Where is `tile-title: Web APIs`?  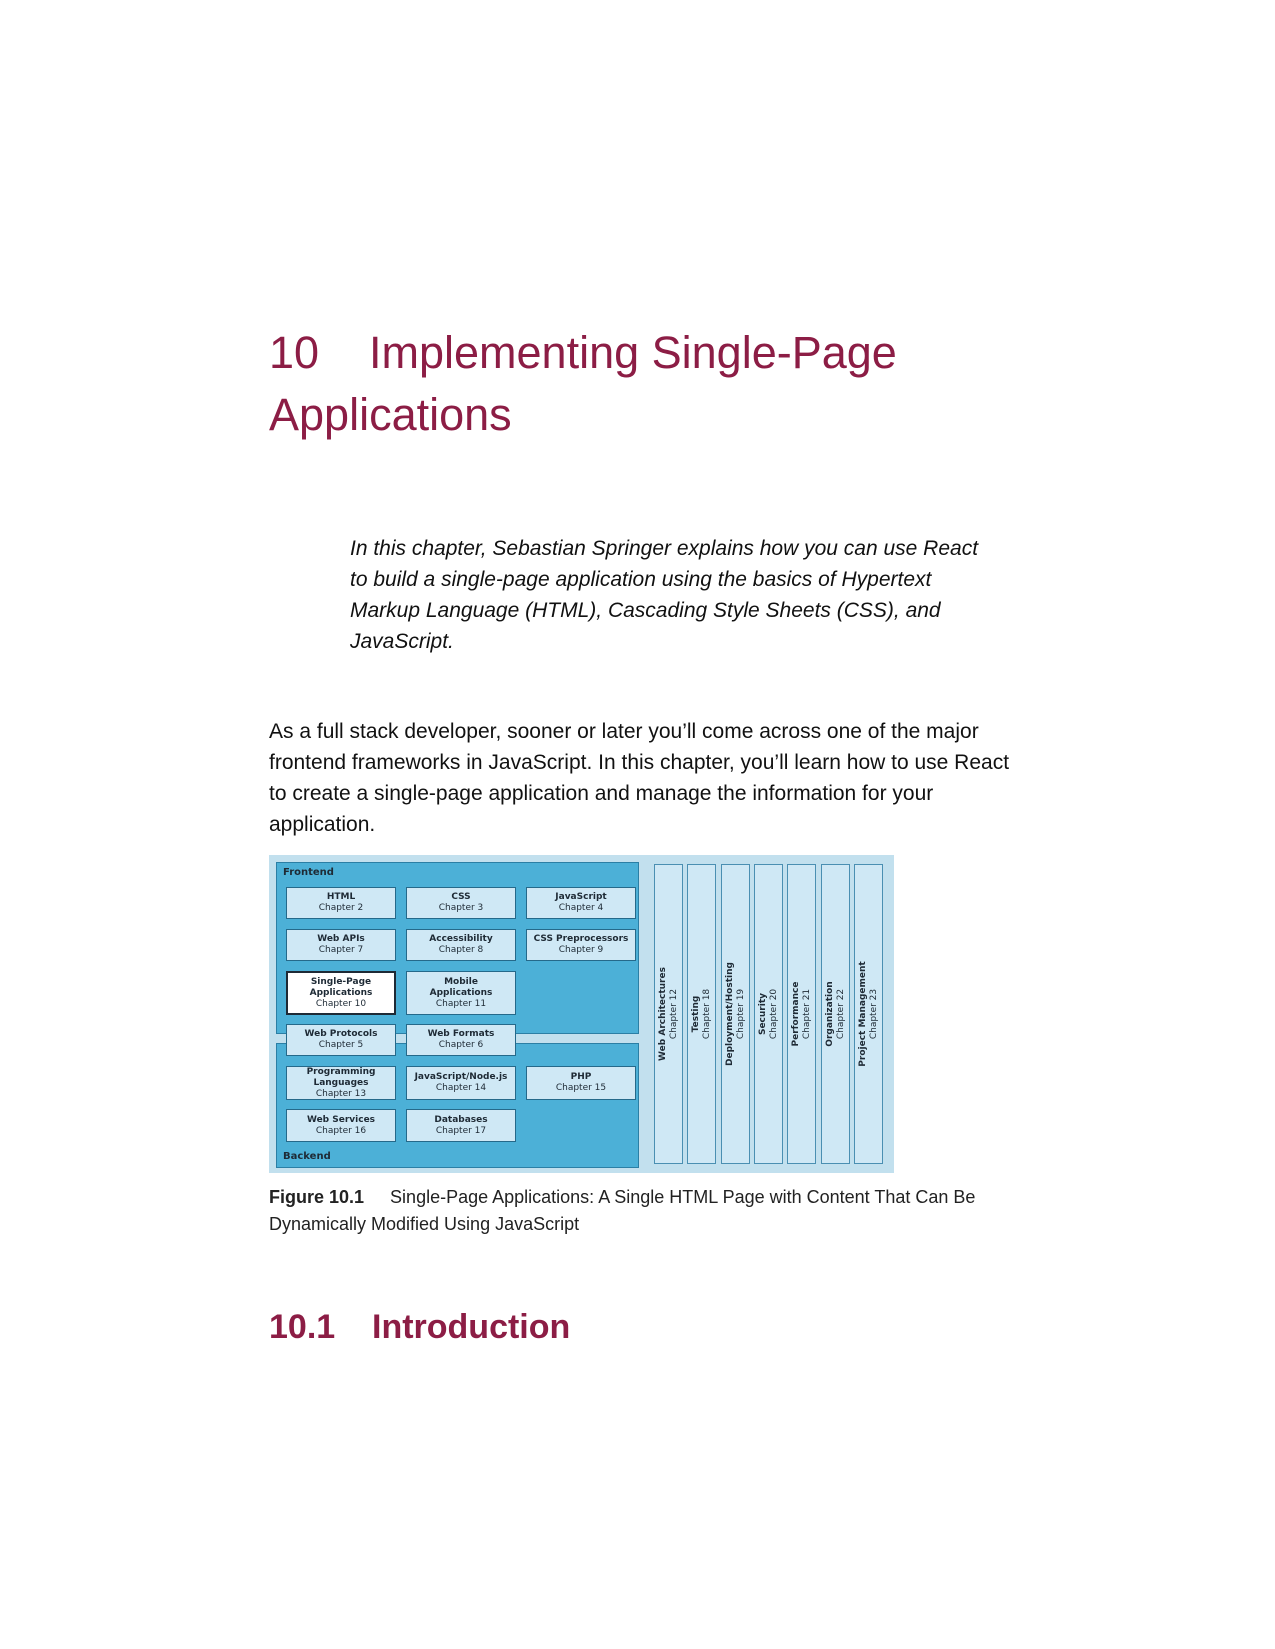
tile-title: Web APIs is located at coordinates (341, 939).